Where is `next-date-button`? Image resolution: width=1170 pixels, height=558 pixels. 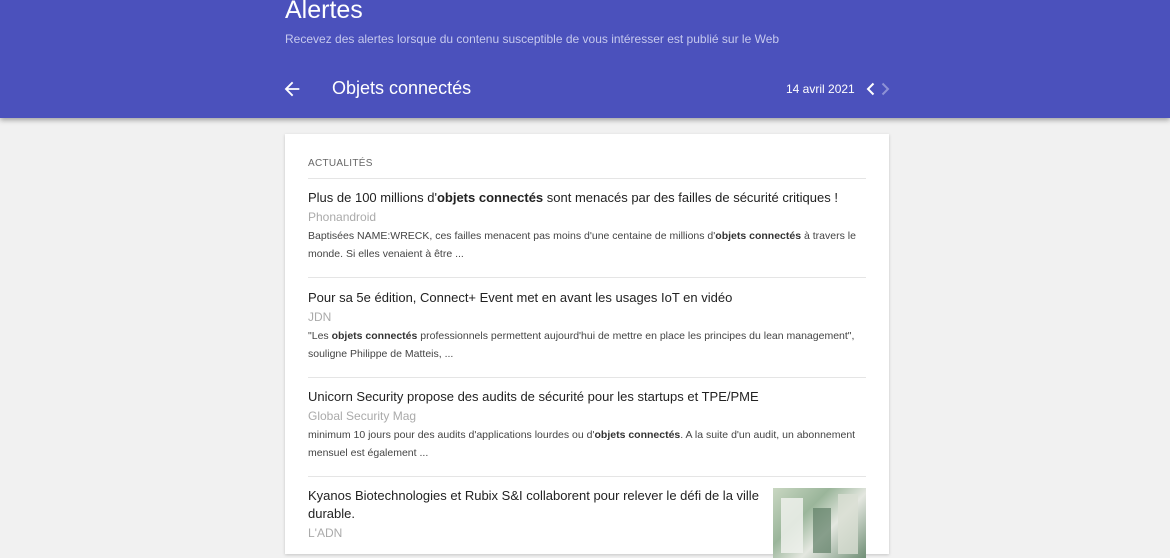 next-date-button is located at coordinates (885, 89).